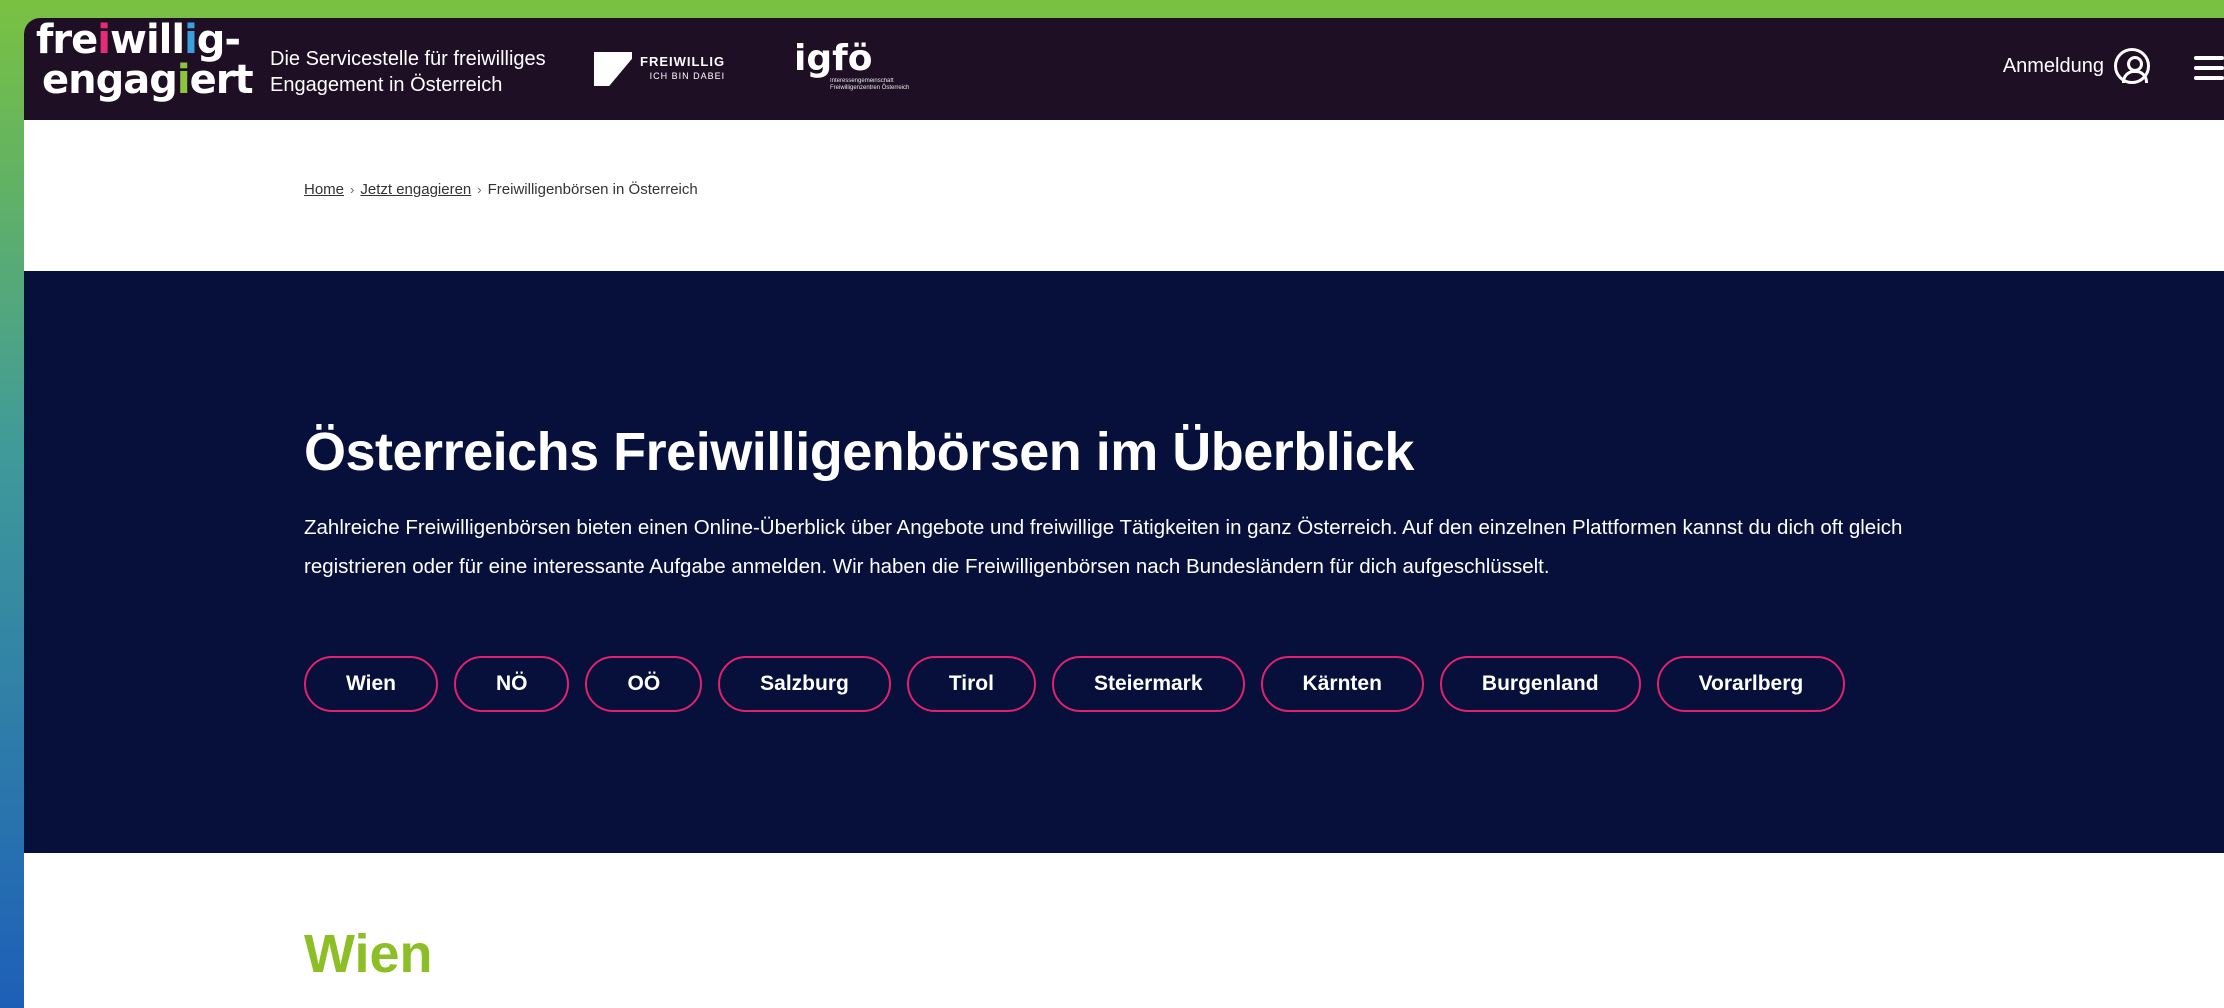  Describe the element at coordinates (2053, 65) in the screenshot. I see `login-label: Anmeldung` at that location.